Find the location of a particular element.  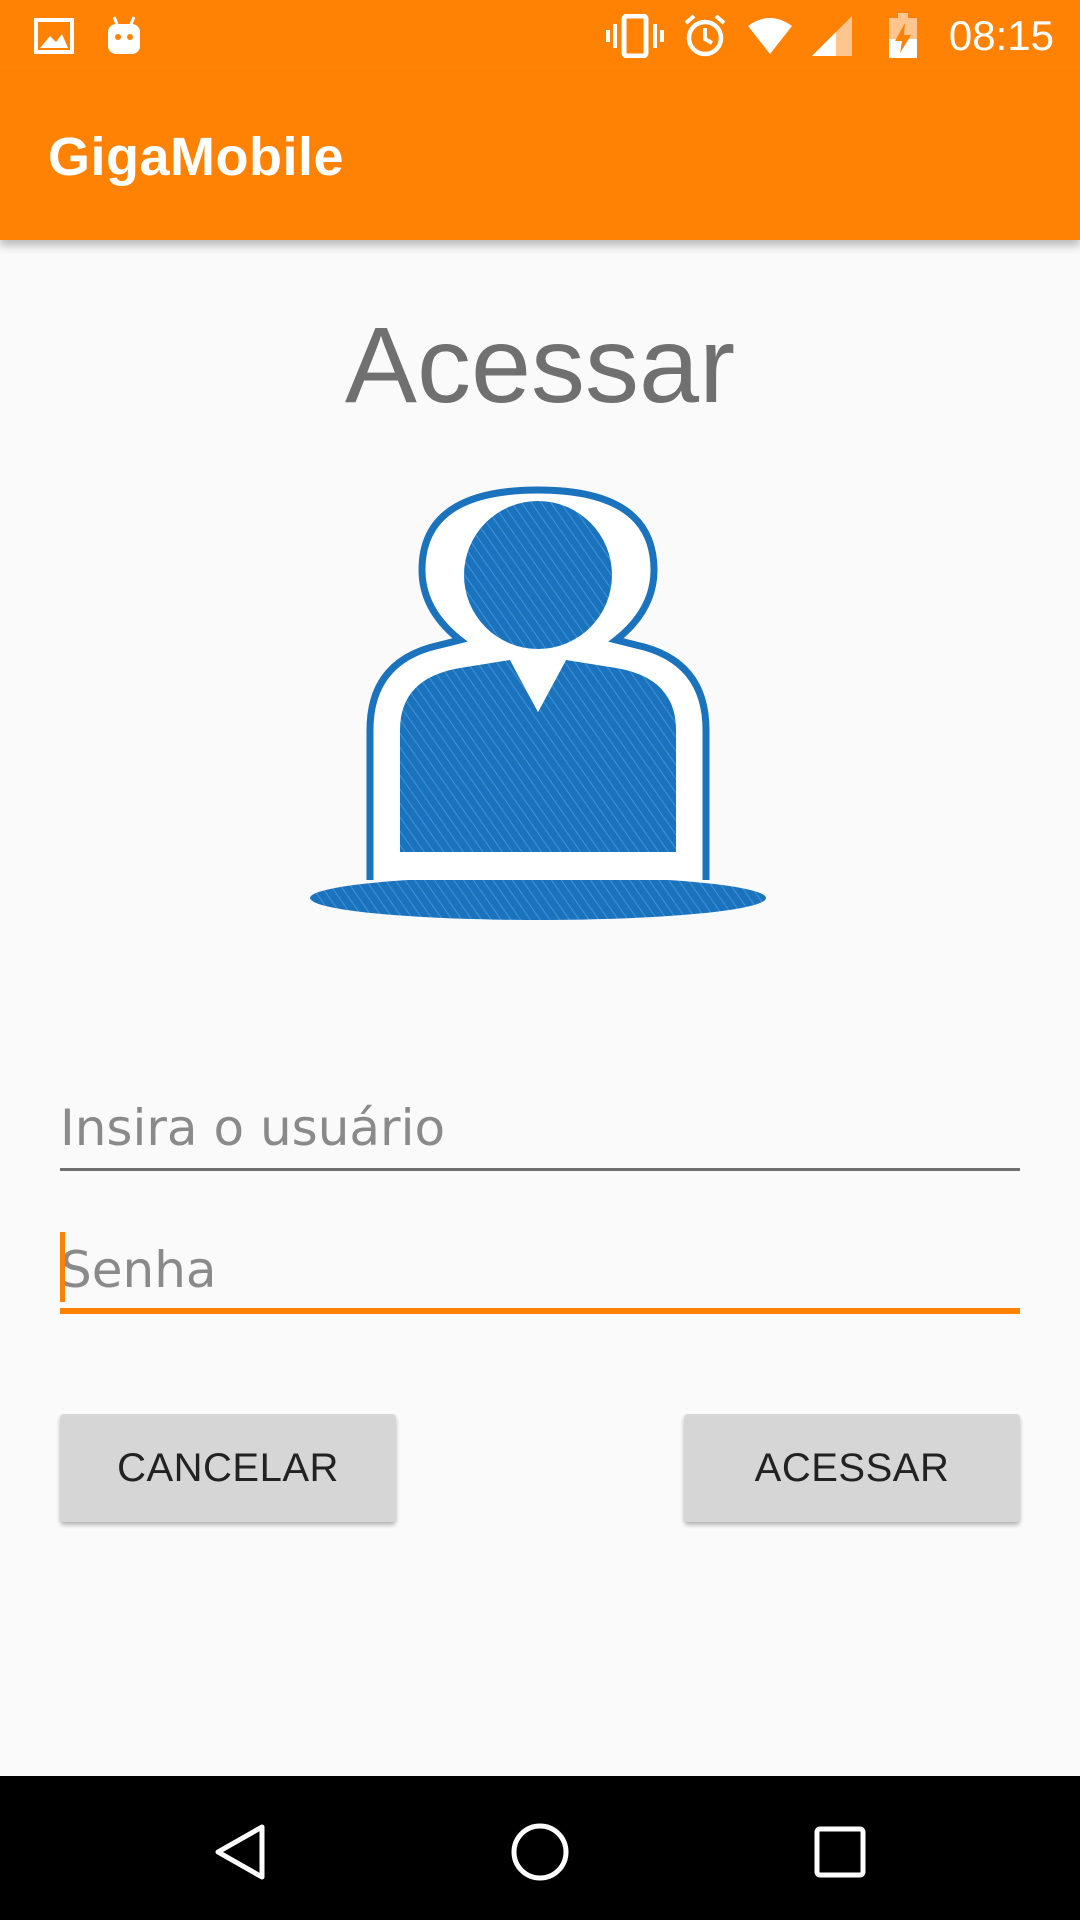

username-underline is located at coordinates (540, 1169).